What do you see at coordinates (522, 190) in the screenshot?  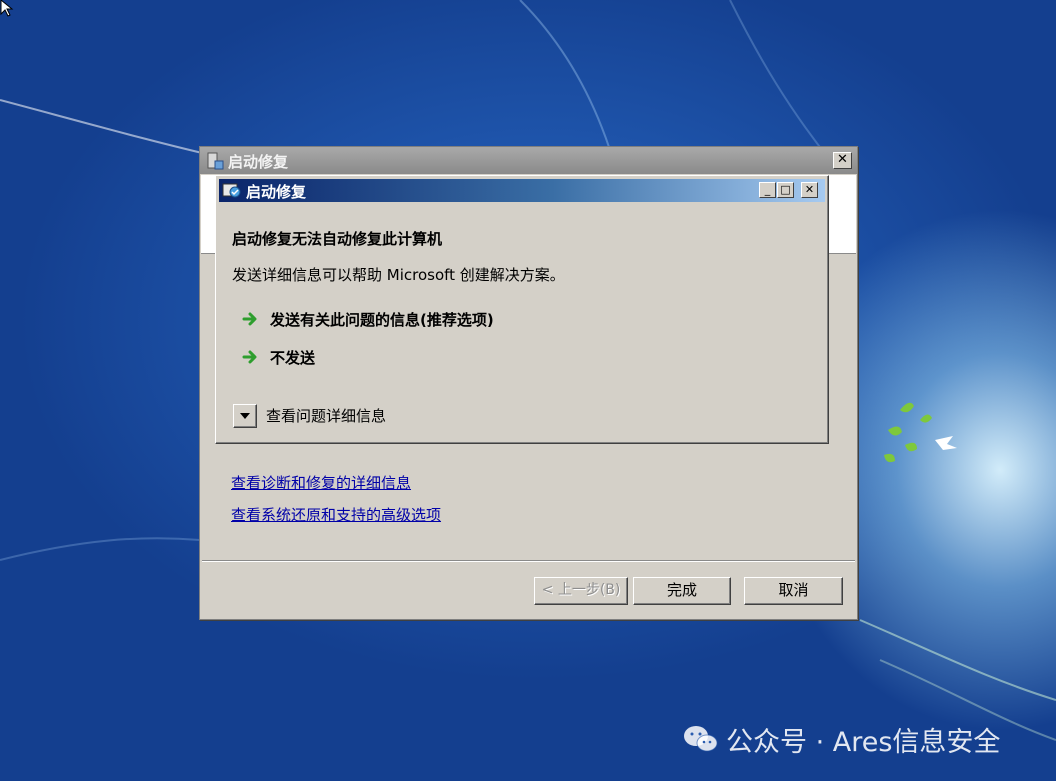 I see `dialog-title-bar: 启动修复 _ □ ✕` at bounding box center [522, 190].